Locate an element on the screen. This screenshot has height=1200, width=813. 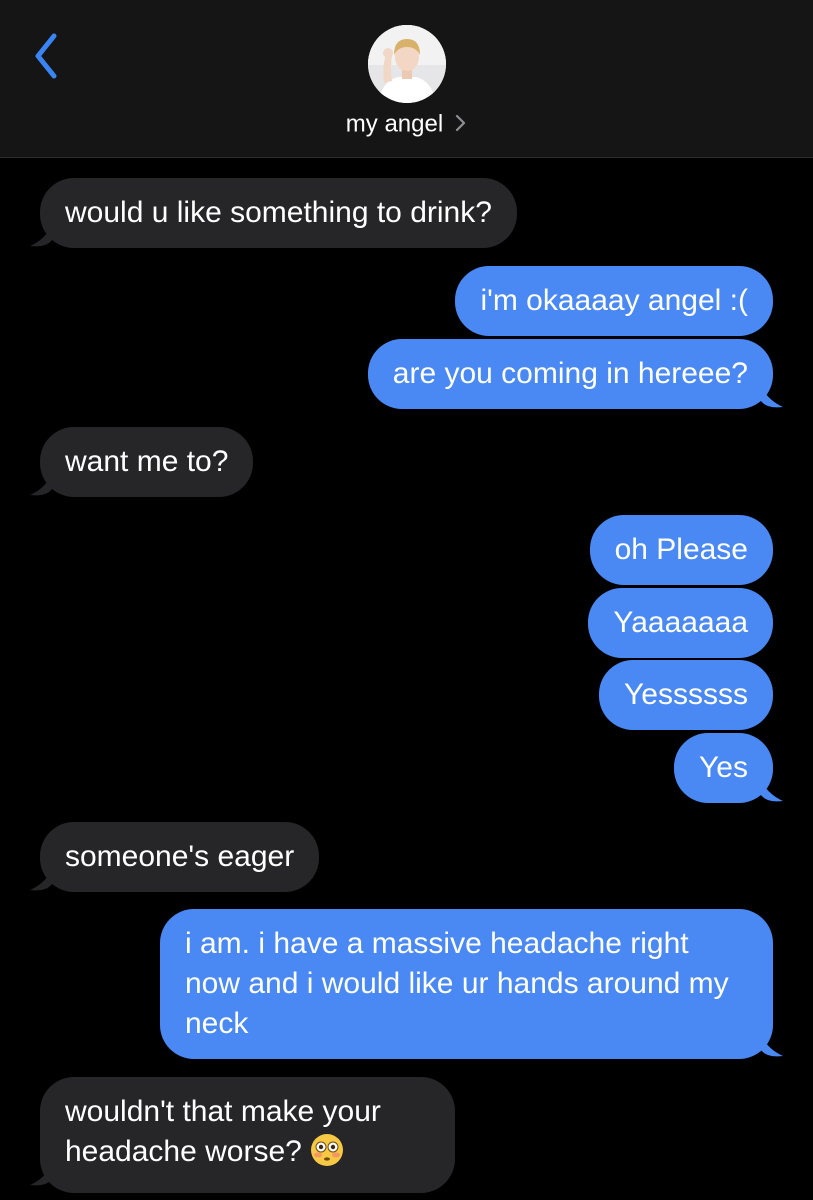
chevron-left-icon is located at coordinates (46, 56).